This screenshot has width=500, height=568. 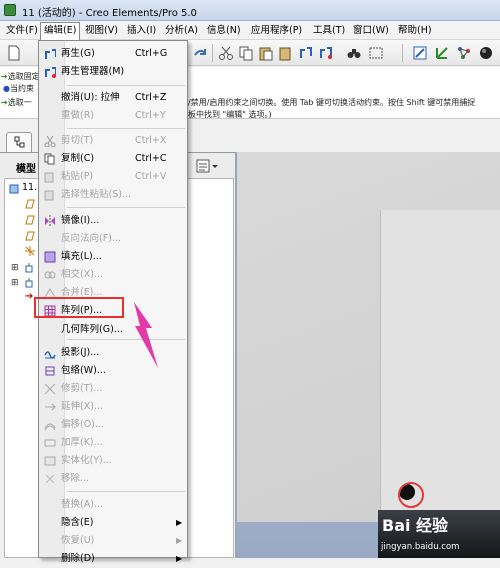 What do you see at coordinates (276, 30) in the screenshot?
I see `menu-applications: 应用程序(P)` at bounding box center [276, 30].